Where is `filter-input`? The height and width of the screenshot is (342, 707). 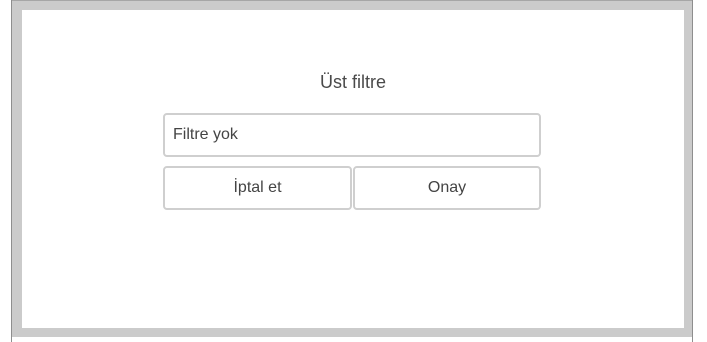
filter-input is located at coordinates (352, 135).